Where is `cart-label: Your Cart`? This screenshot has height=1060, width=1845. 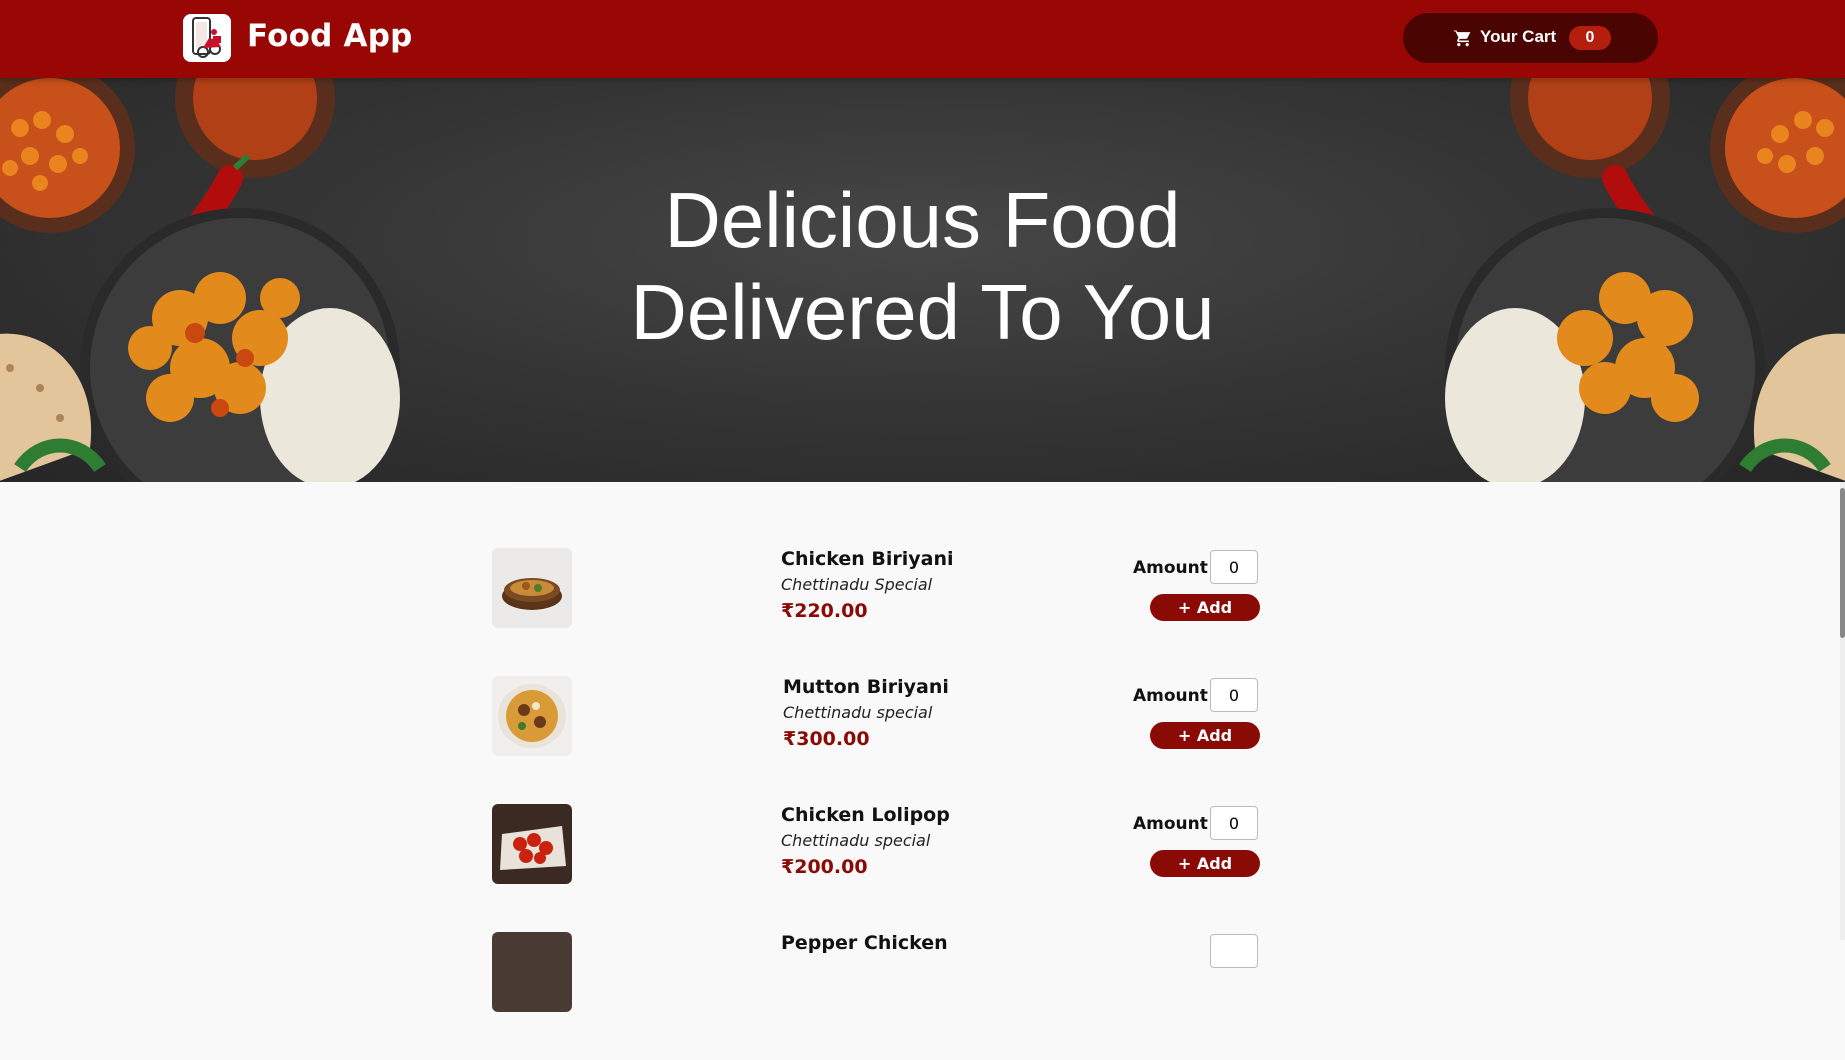
cart-label: Your Cart is located at coordinates (1518, 36).